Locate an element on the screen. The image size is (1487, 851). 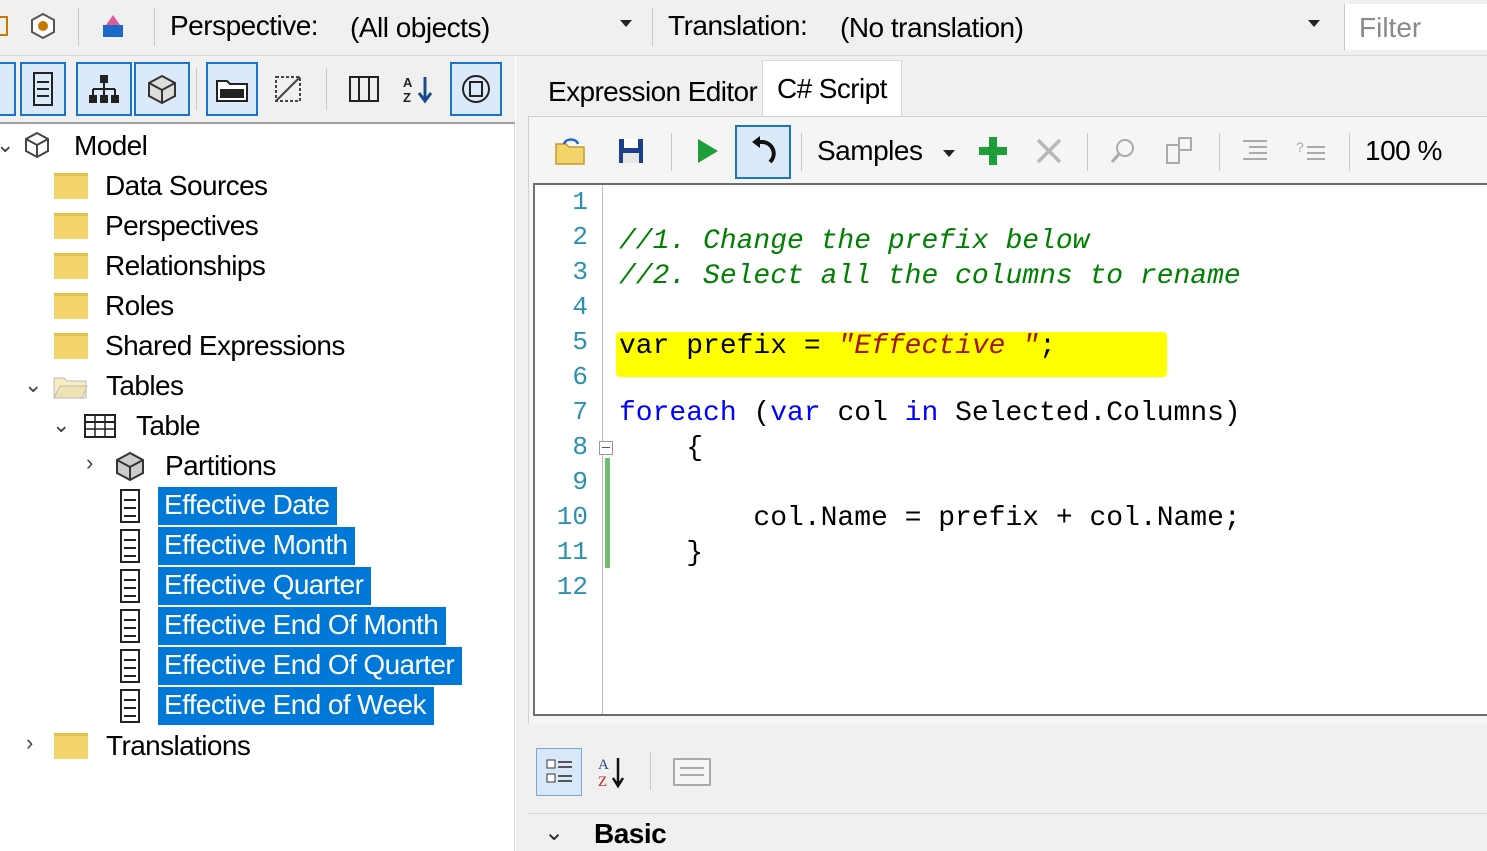
toolbar-cut-icon is located at coordinates (8, 26).